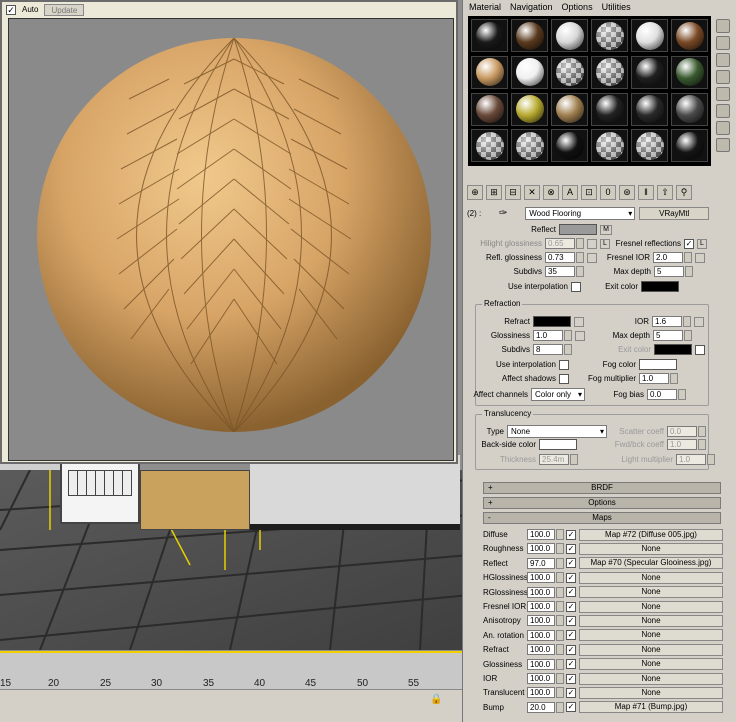 The image size is (736, 722). What do you see at coordinates (548, 335) in the screenshot?
I see `refr-gloss-spinner: 1.0` at bounding box center [548, 335].